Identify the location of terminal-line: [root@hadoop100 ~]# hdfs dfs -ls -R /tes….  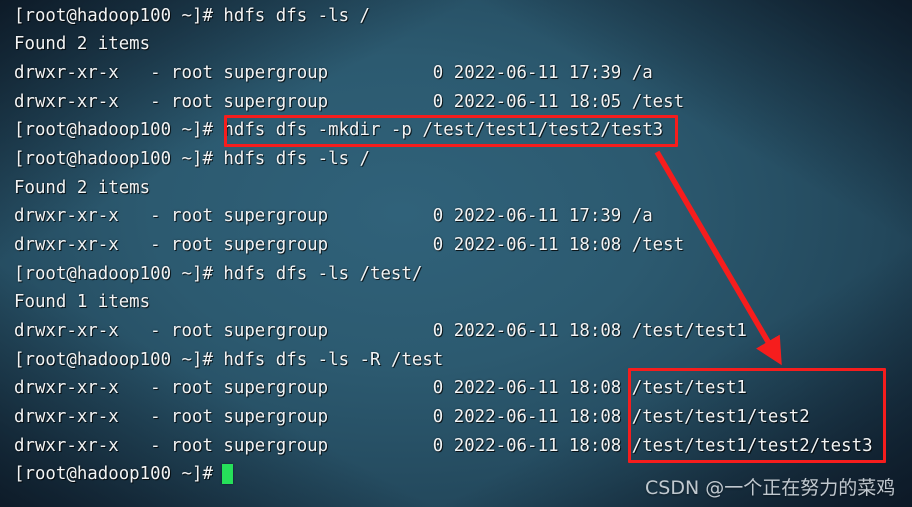
(229, 360).